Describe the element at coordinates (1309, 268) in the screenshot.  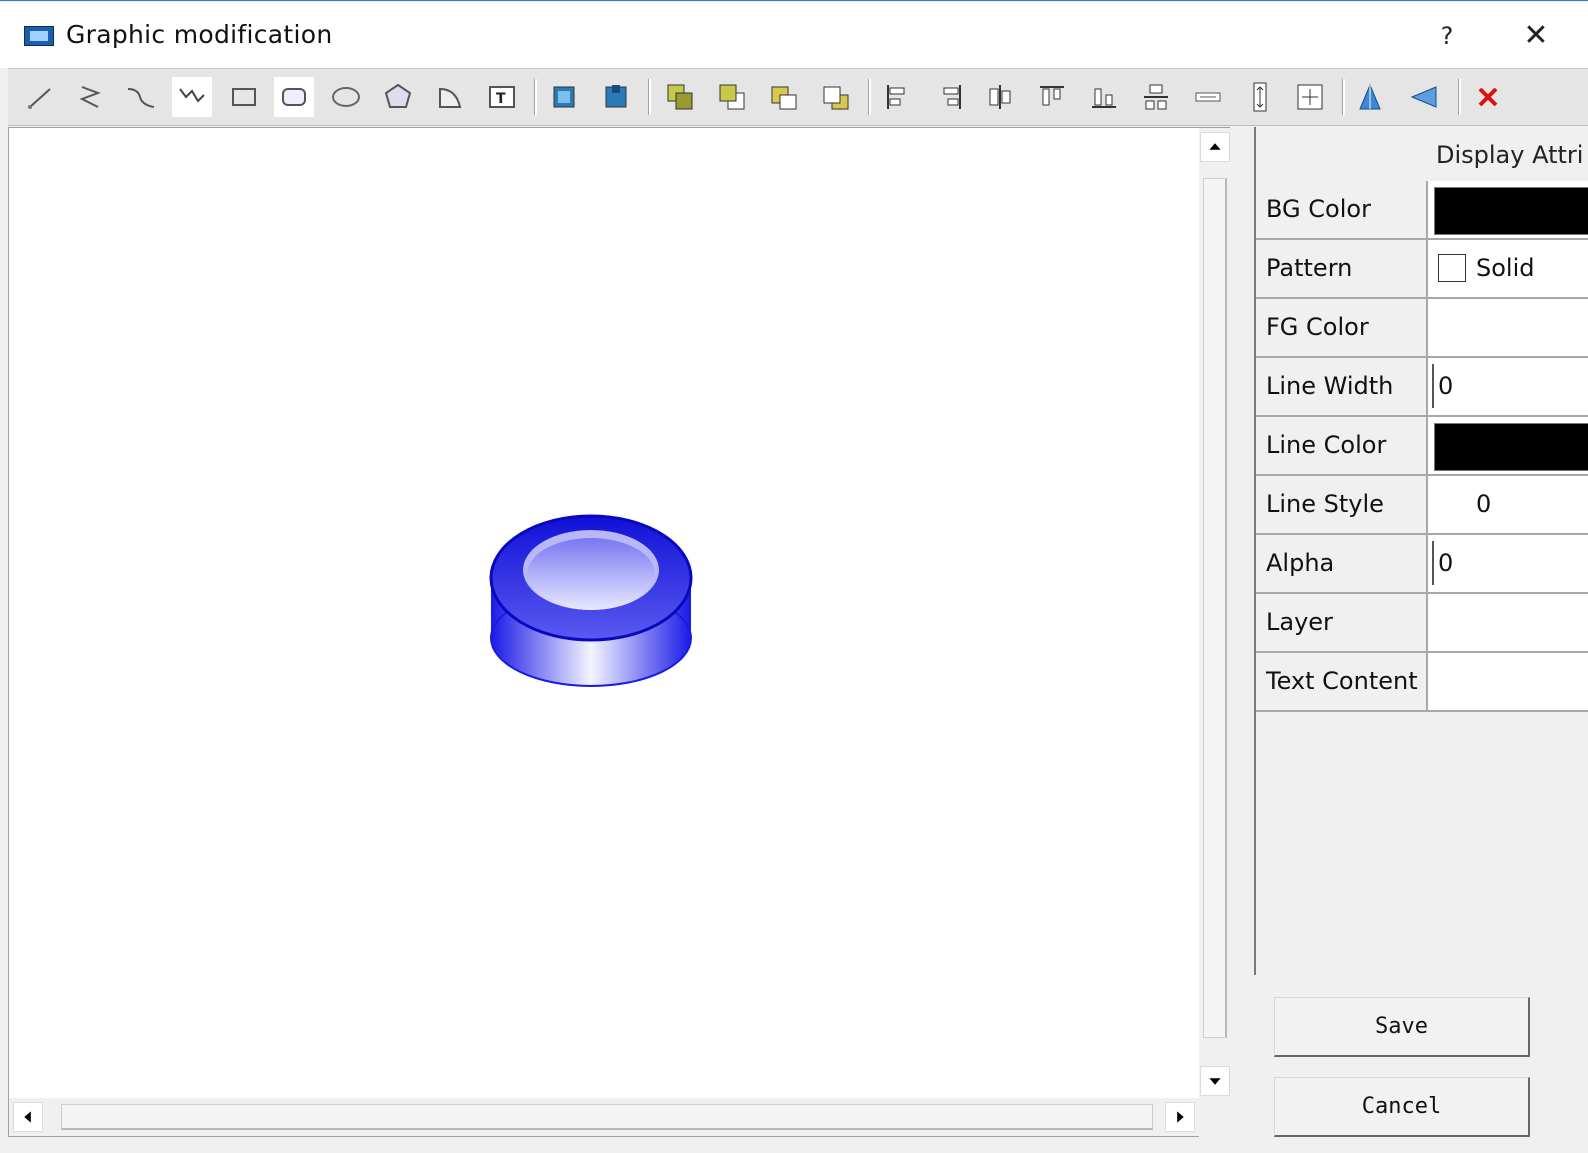
I see `prop-label: Pattern` at that location.